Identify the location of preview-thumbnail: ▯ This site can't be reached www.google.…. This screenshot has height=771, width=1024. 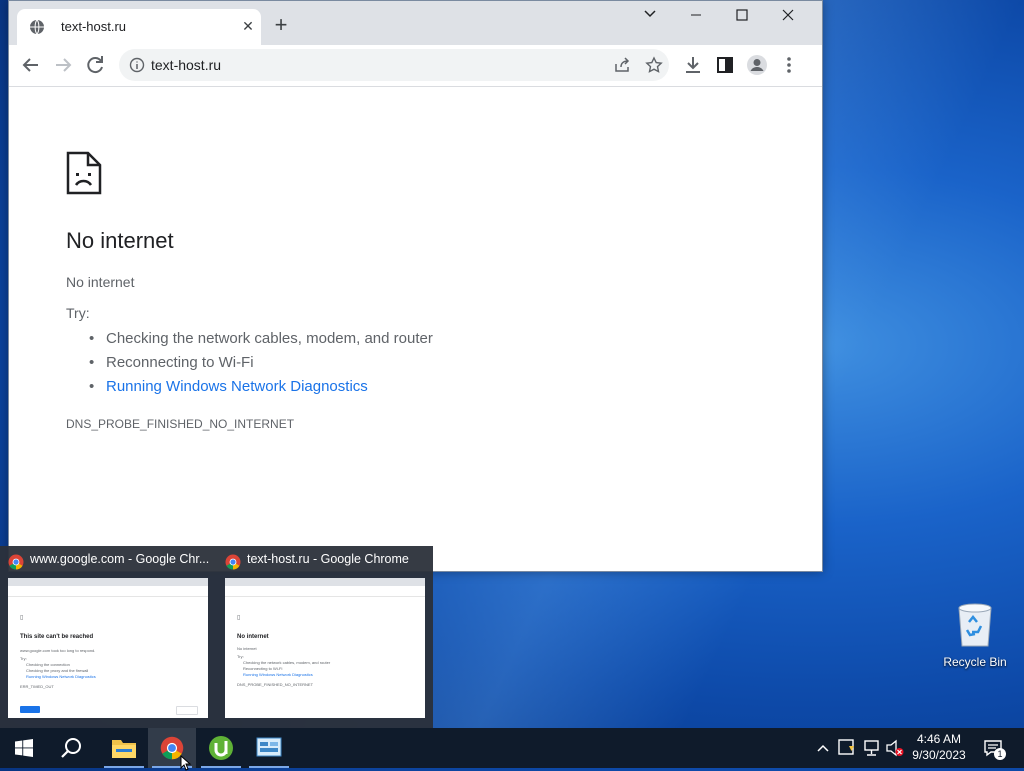
(108, 648).